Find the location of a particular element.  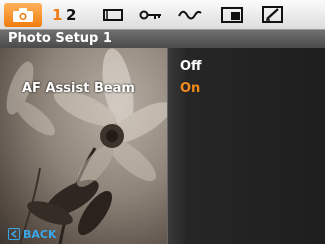

tab-aspect is located at coordinates (113, 15).